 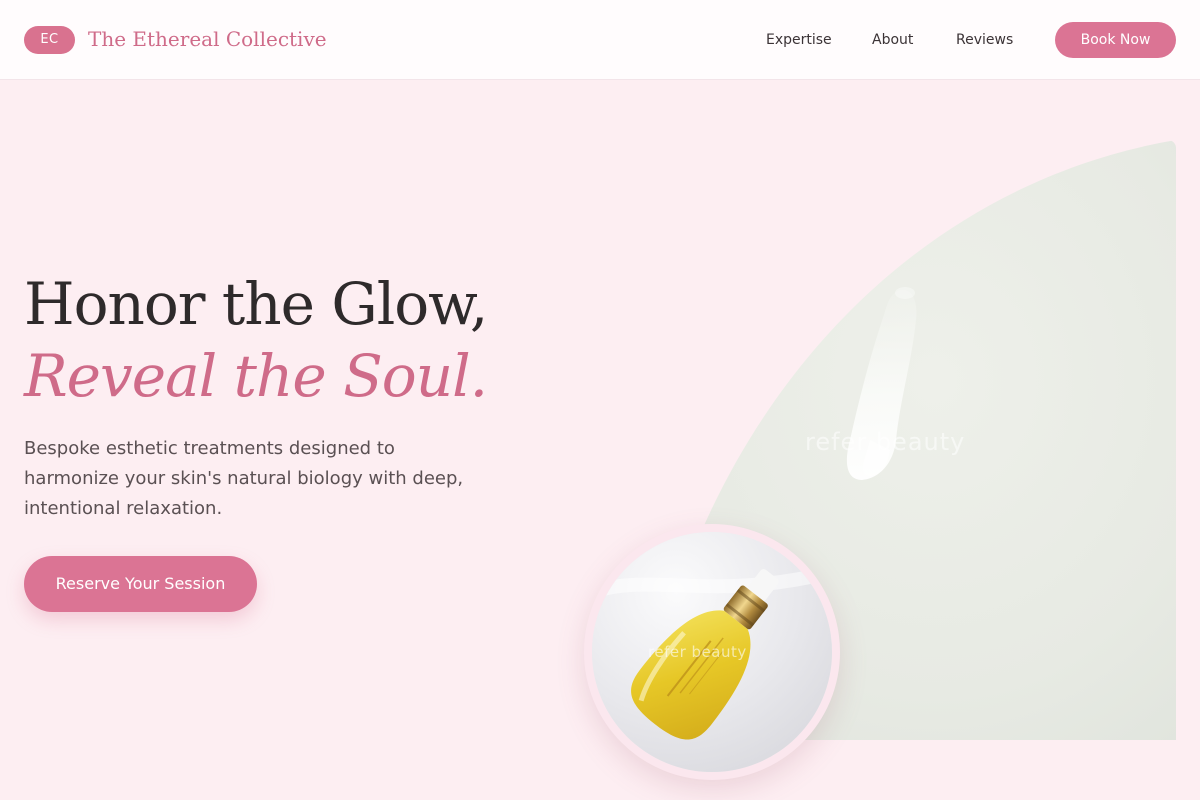 What do you see at coordinates (256, 376) in the screenshot?
I see `hero-title-line-2: Reveal the Soul.` at bounding box center [256, 376].